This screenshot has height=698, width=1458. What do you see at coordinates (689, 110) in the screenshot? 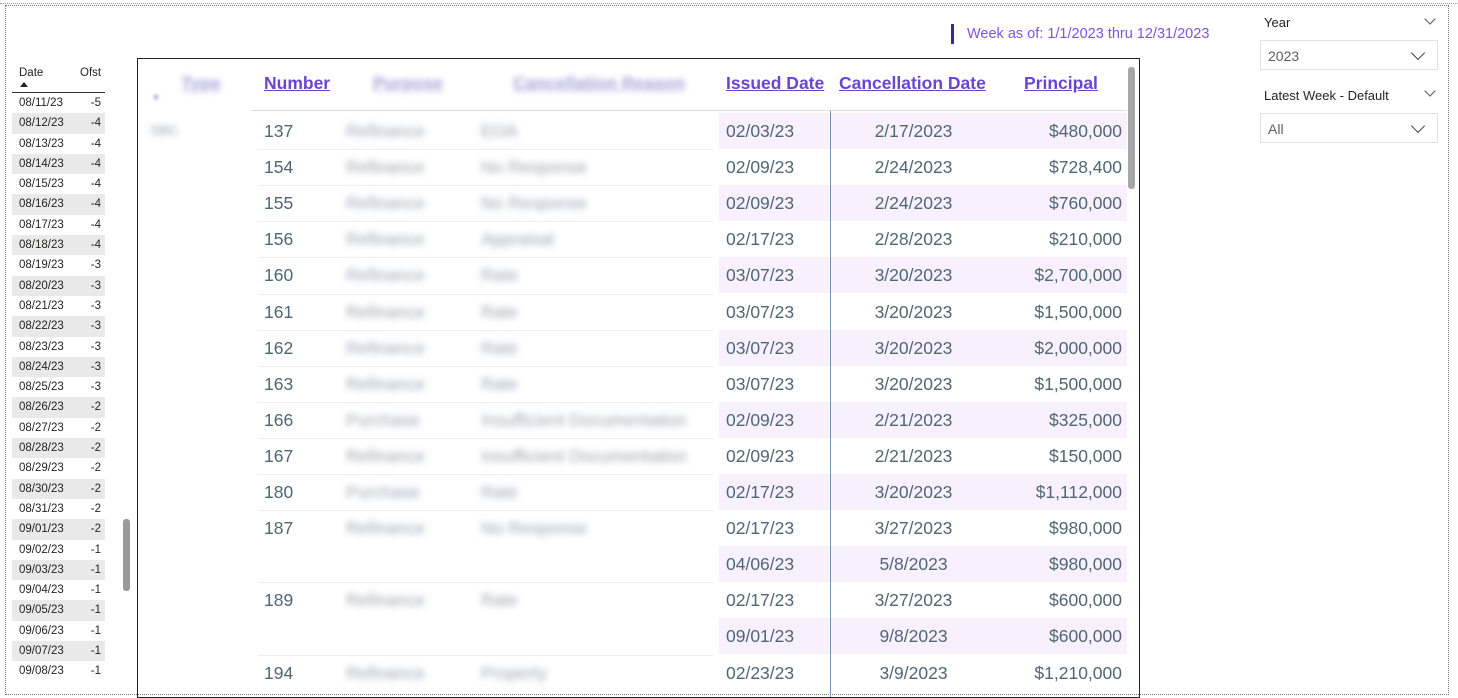
I see `header-divider` at bounding box center [689, 110].